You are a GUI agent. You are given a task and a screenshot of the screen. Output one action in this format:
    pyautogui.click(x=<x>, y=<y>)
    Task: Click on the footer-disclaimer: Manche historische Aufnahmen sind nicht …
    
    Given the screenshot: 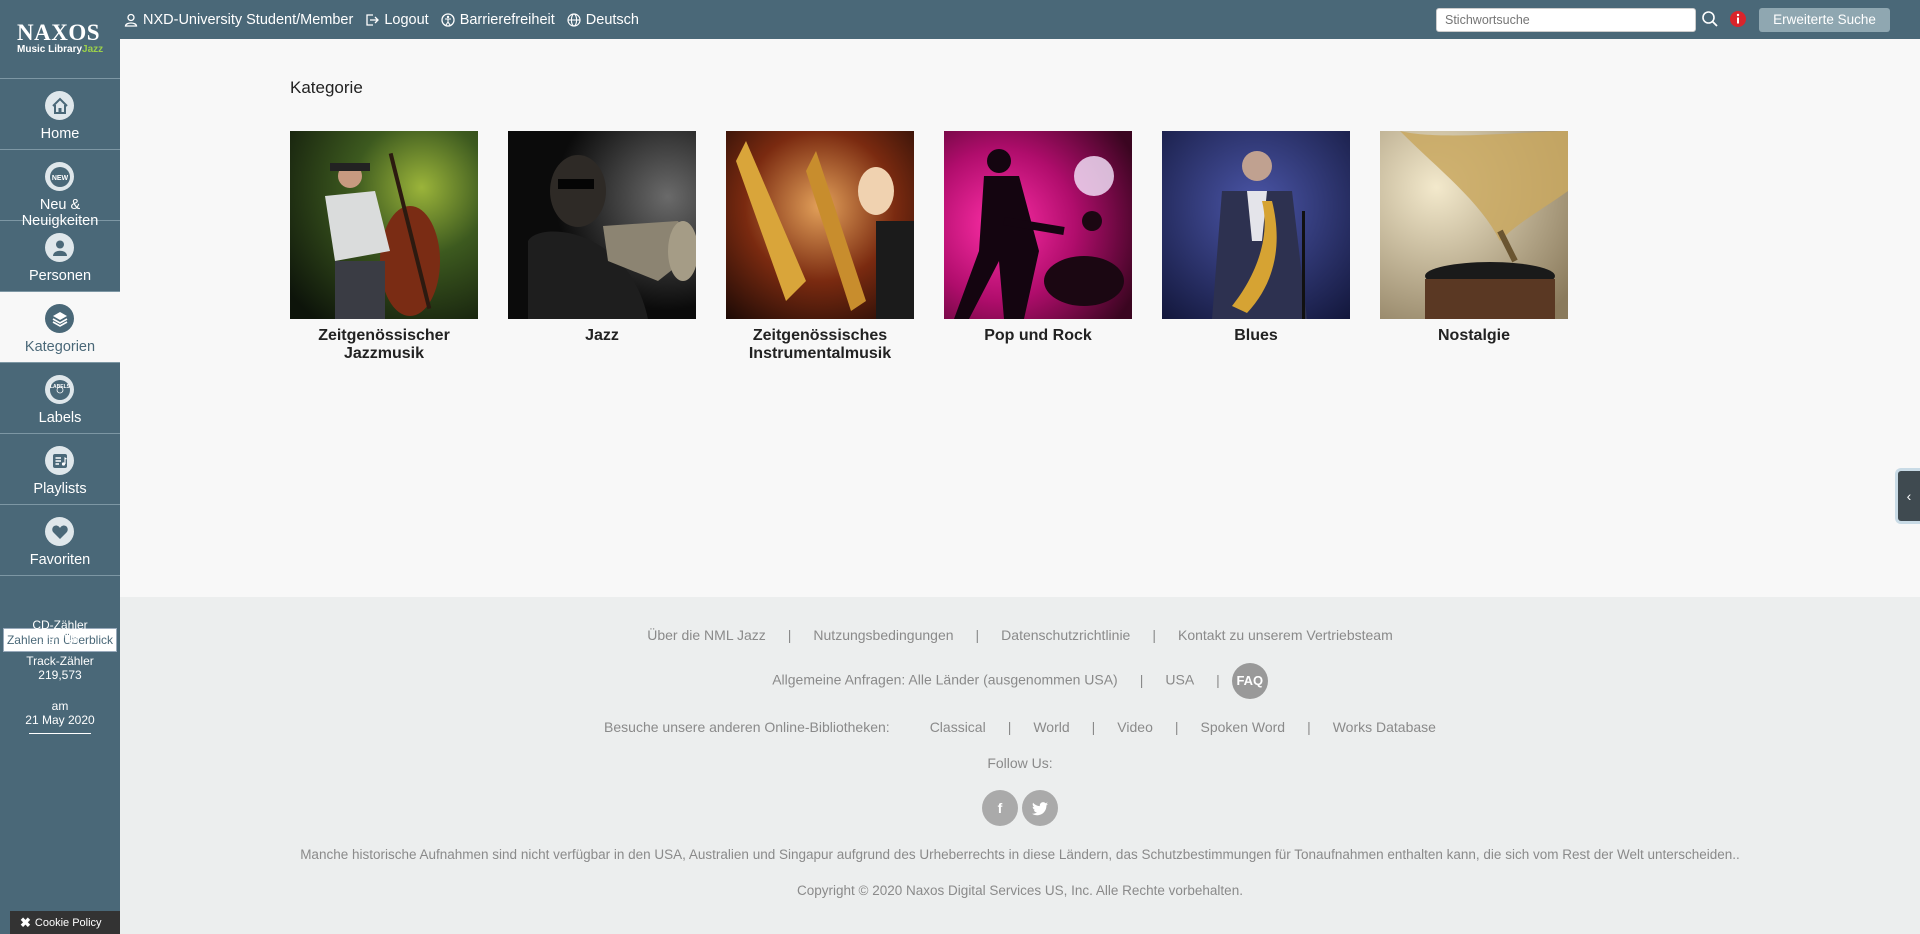 What is the action you would take?
    pyautogui.click(x=1020, y=854)
    